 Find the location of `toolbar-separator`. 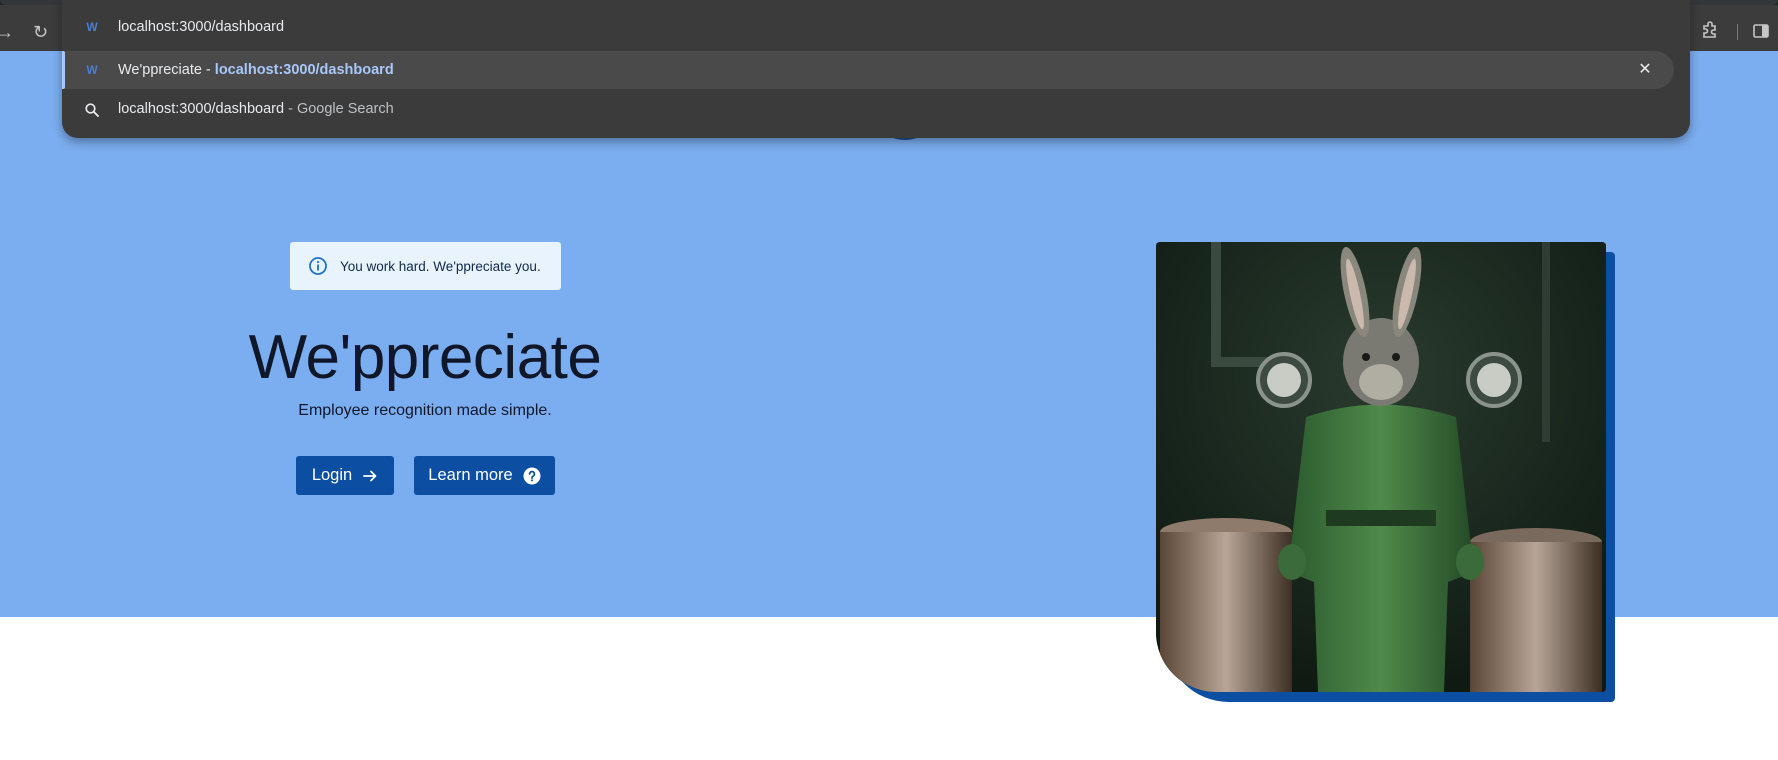

toolbar-separator is located at coordinates (1737, 32).